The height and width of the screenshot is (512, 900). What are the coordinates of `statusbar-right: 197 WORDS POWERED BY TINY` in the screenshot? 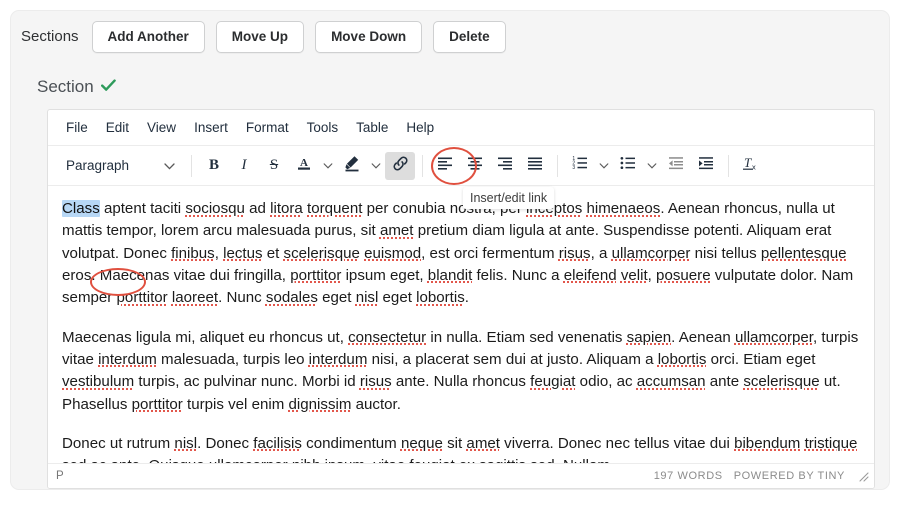 It's located at (762, 476).